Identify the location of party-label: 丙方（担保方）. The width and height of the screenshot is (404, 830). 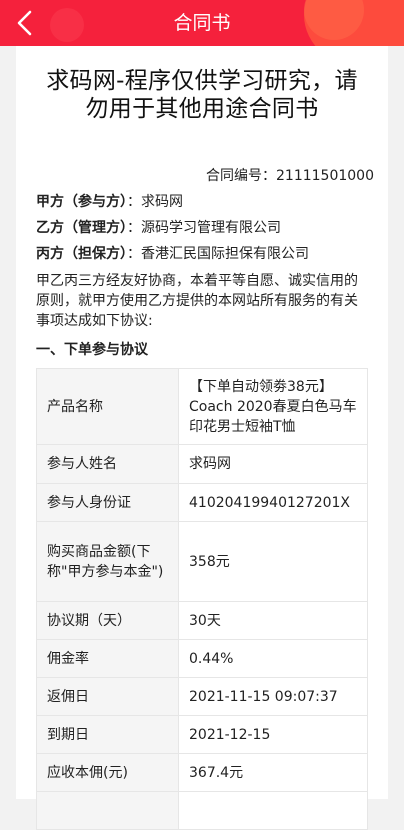
(81, 254).